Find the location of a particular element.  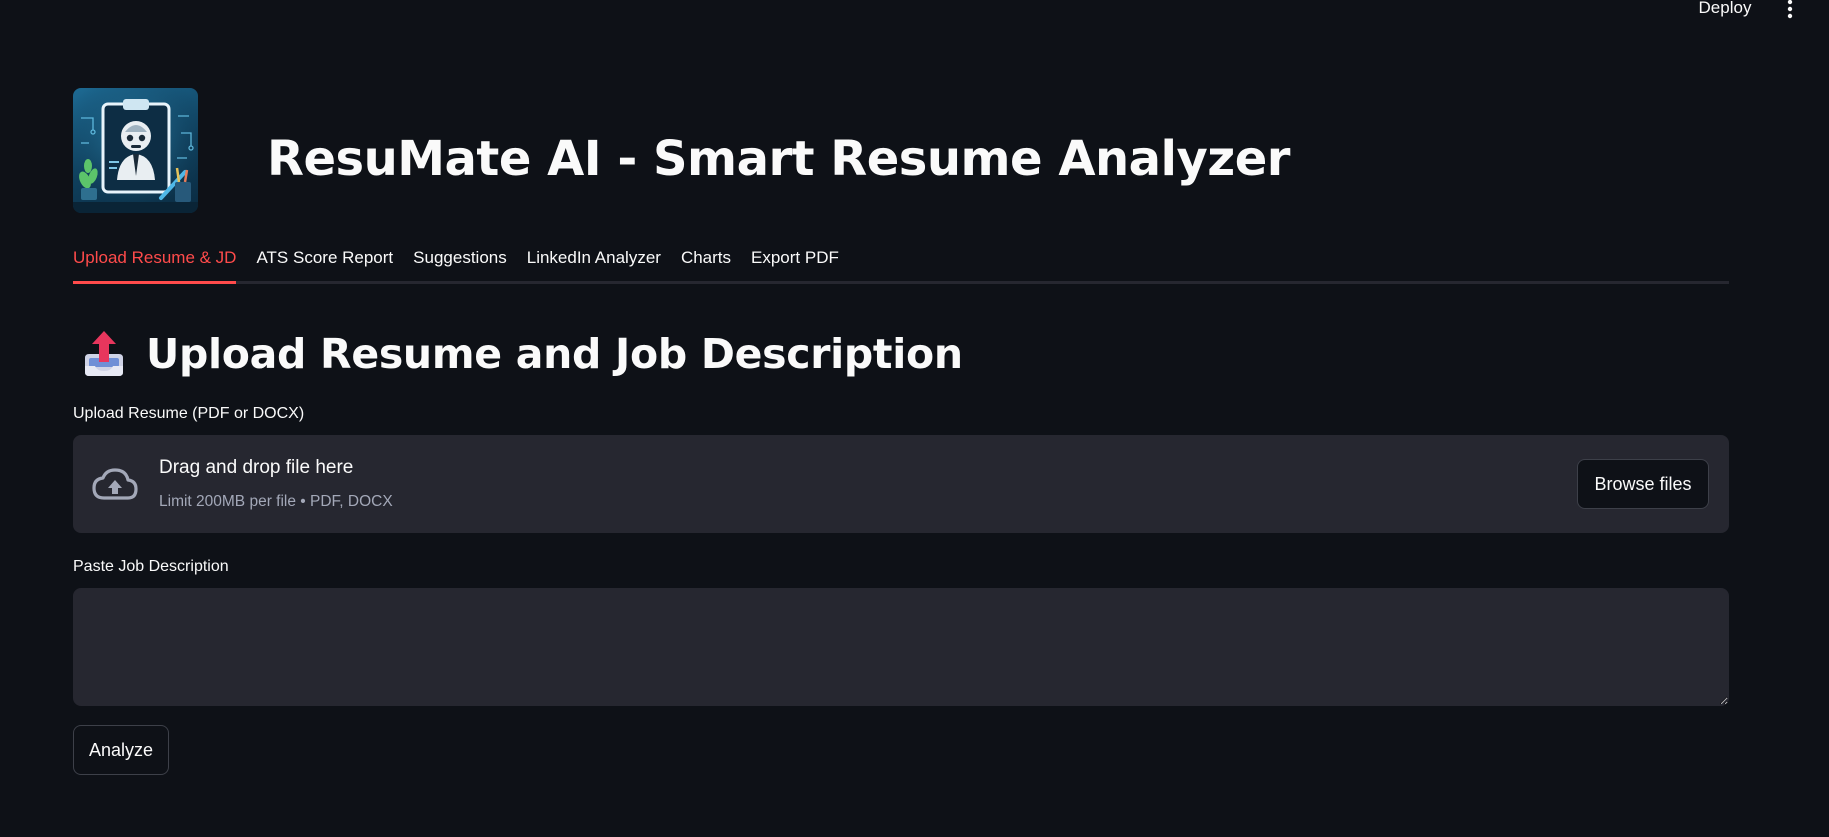

app-logo is located at coordinates (135, 150).